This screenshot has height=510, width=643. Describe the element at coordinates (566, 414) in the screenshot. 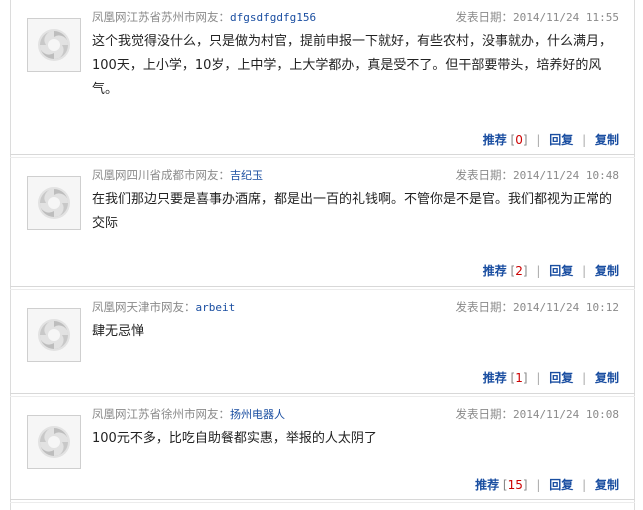

I see `post-time-value: 2014/11/24 10:08` at that location.